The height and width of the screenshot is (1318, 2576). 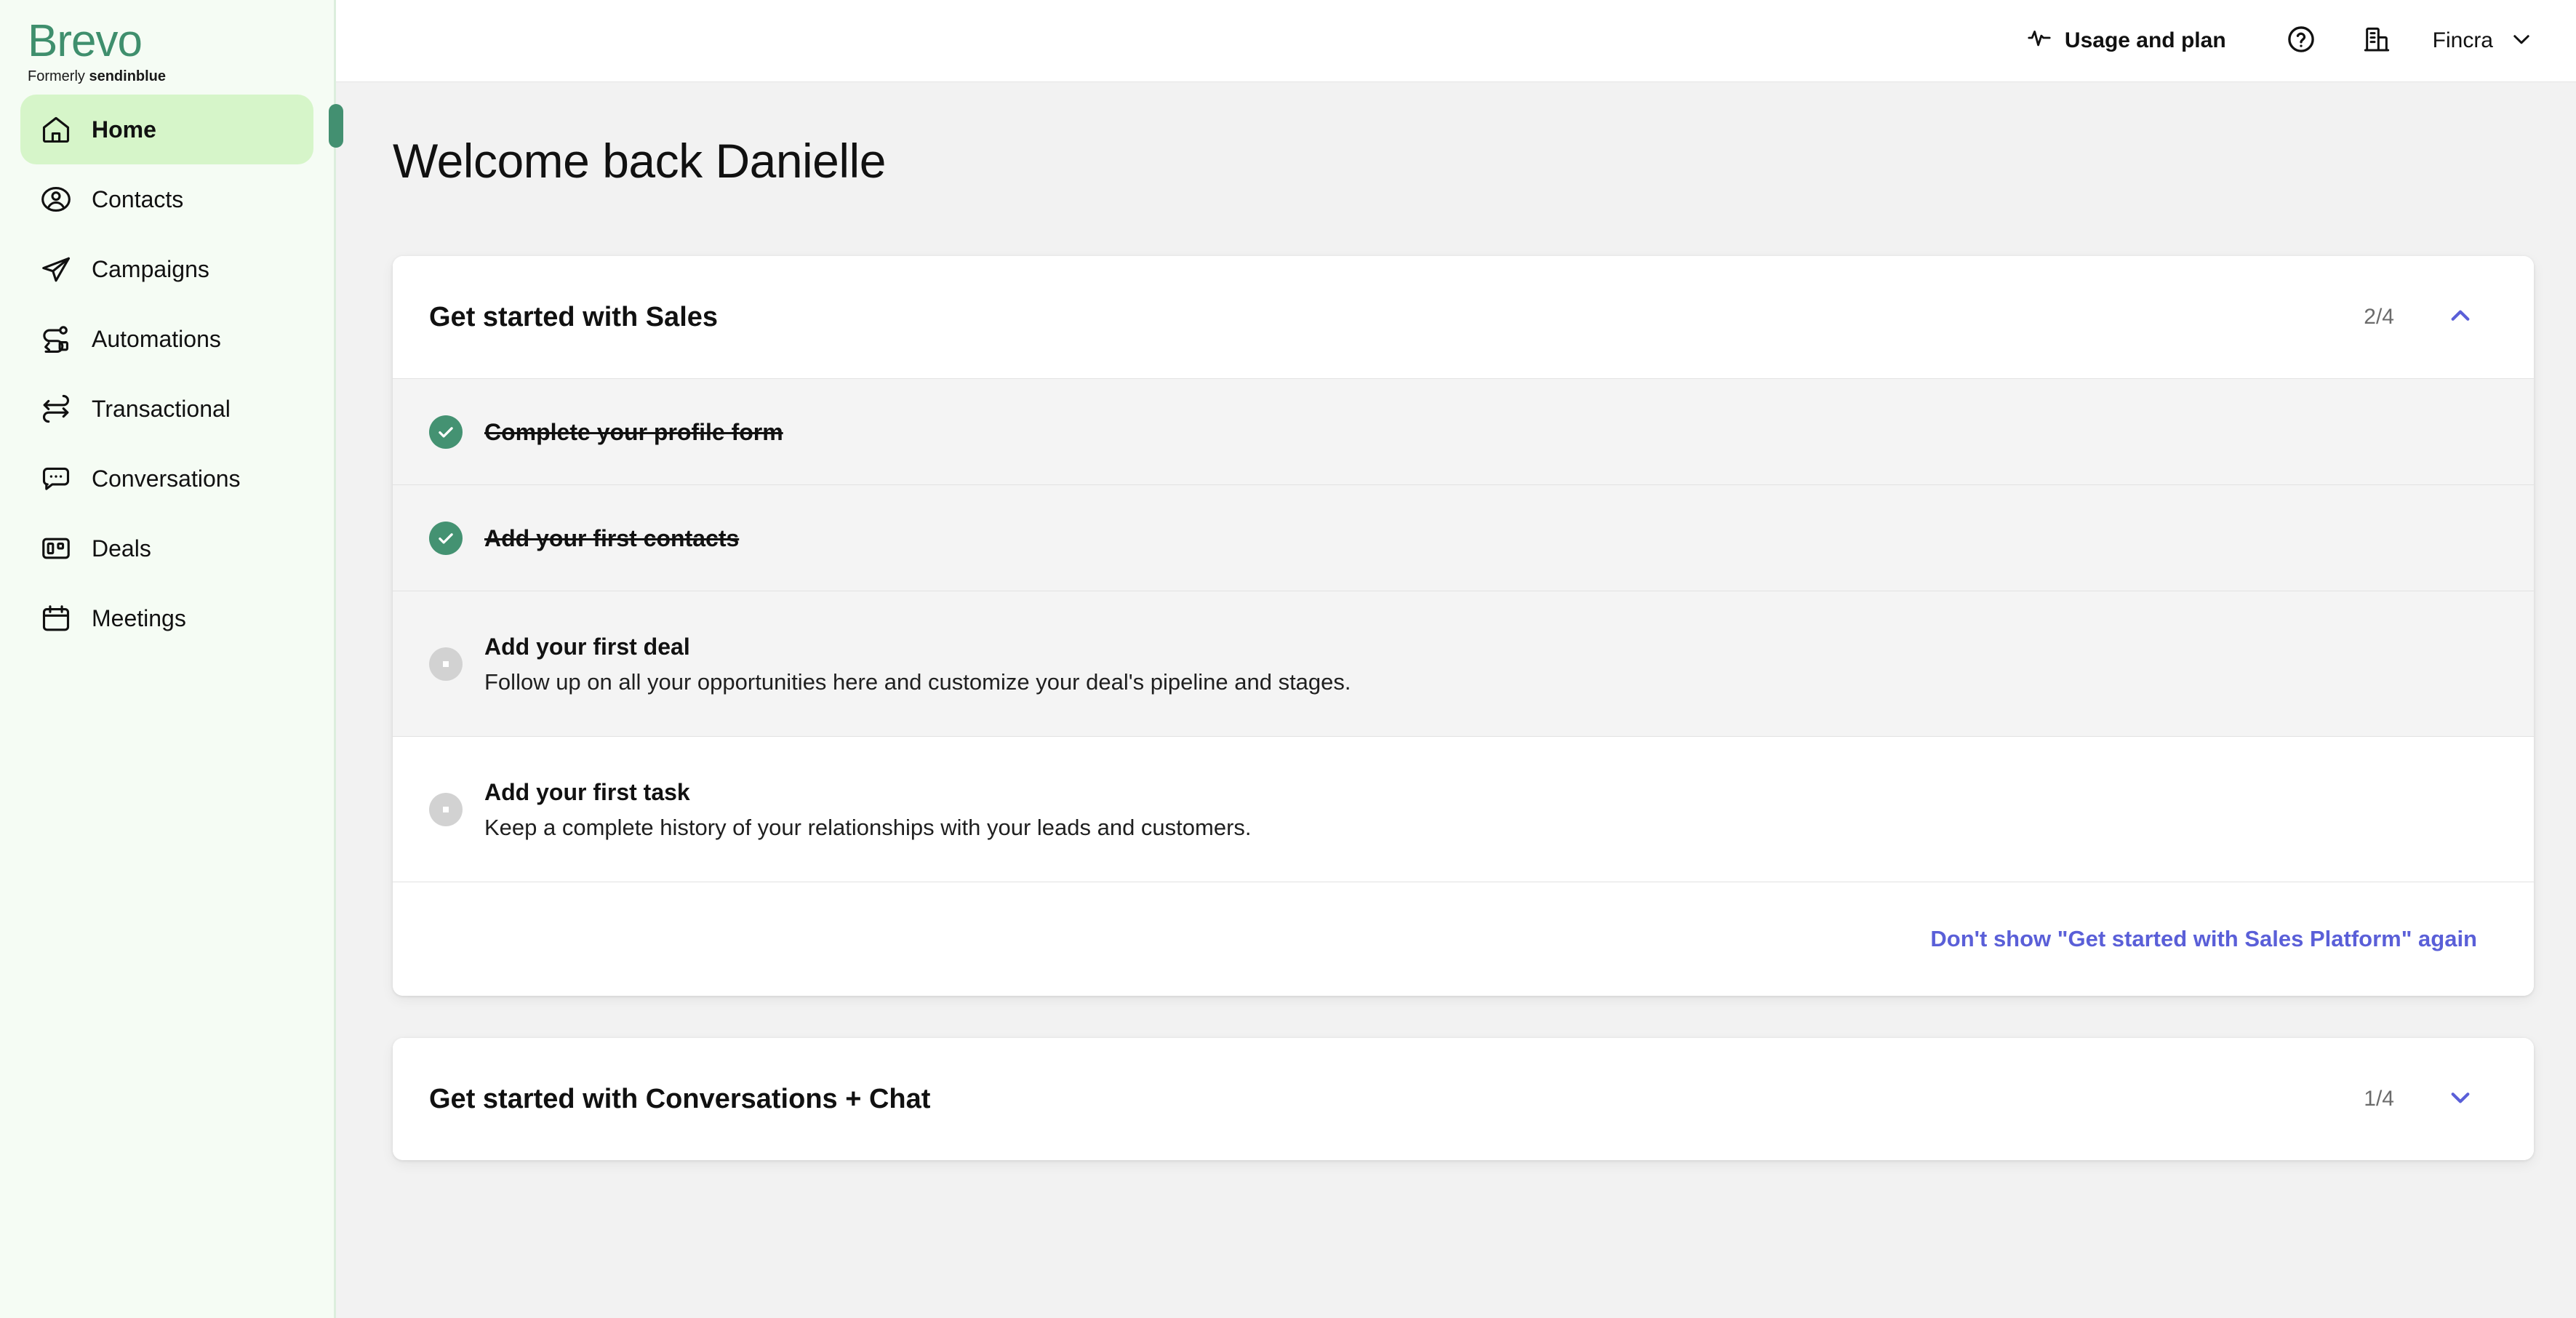 I want to click on usage-and-plan-button: Usage and plan, so click(x=2126, y=40).